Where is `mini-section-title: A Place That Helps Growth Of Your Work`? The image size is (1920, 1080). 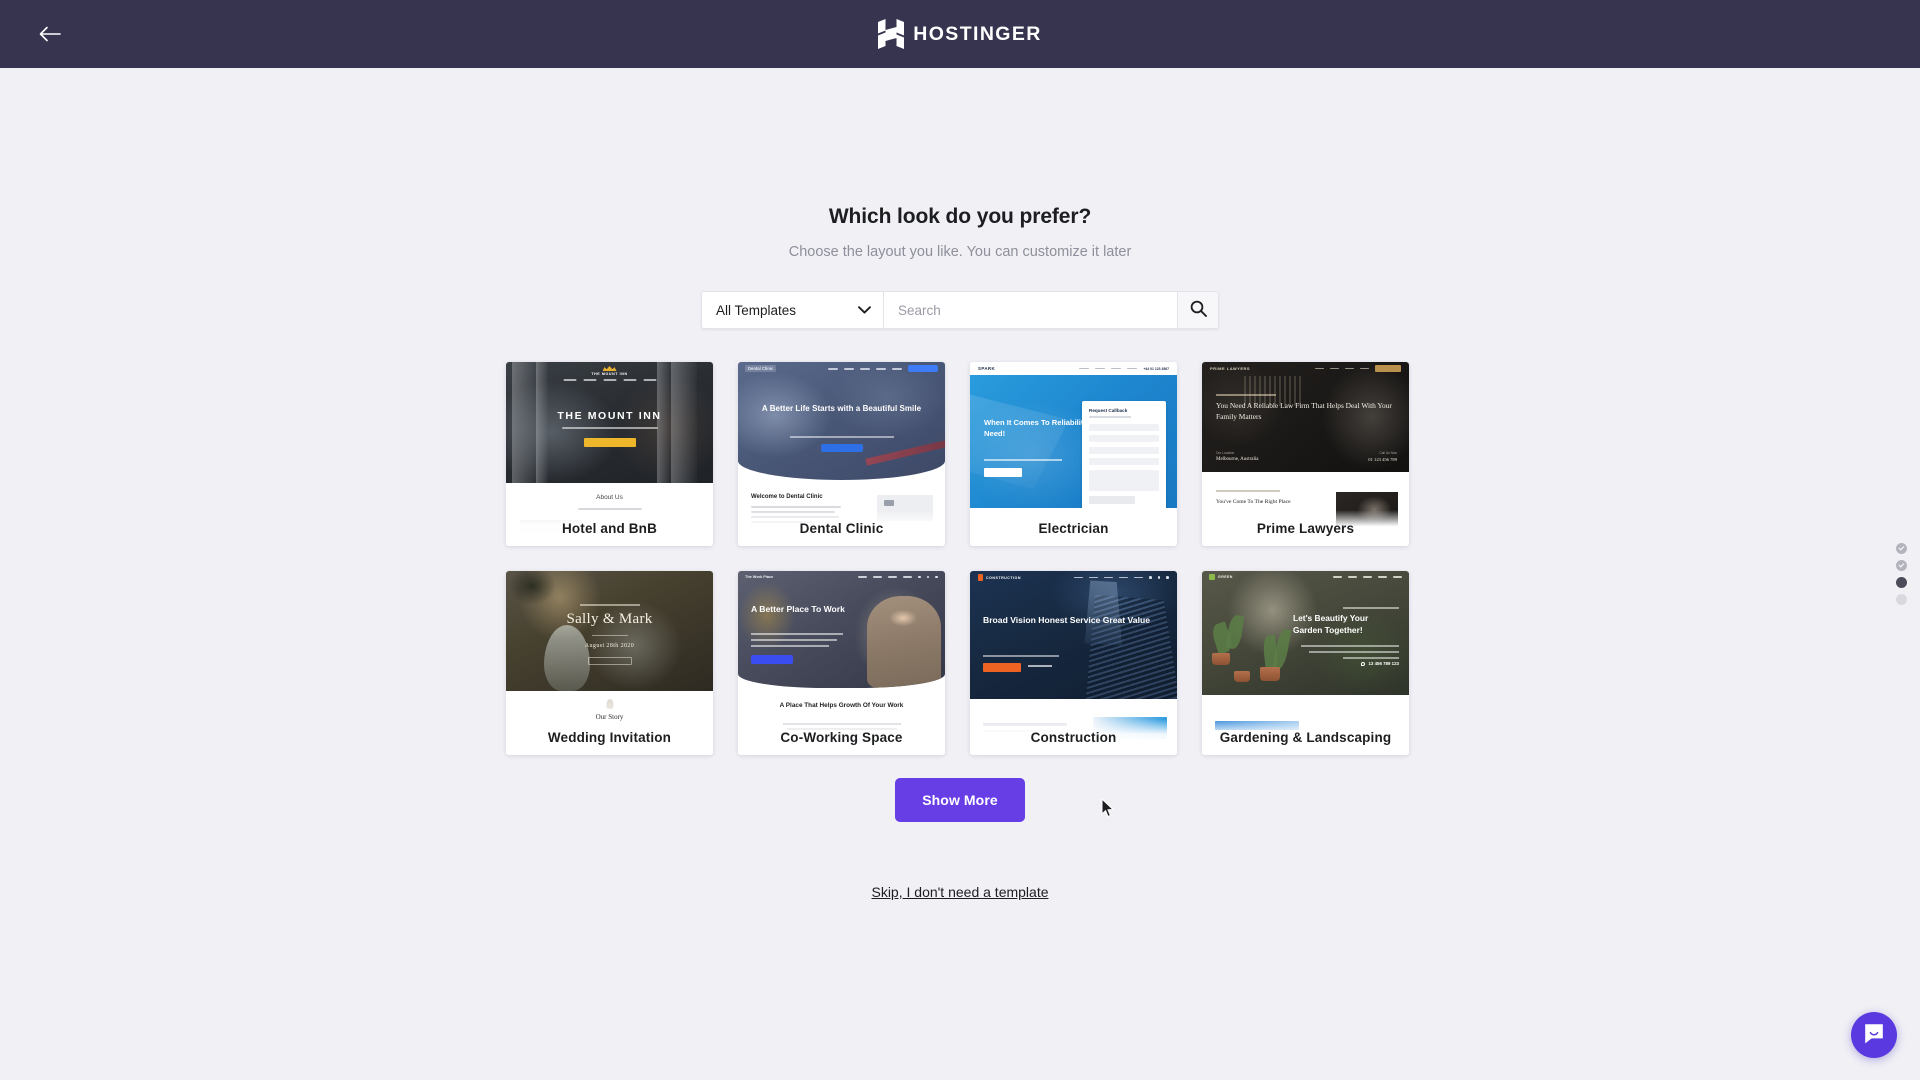 mini-section-title: A Place That Helps Growth Of Your Work is located at coordinates (841, 705).